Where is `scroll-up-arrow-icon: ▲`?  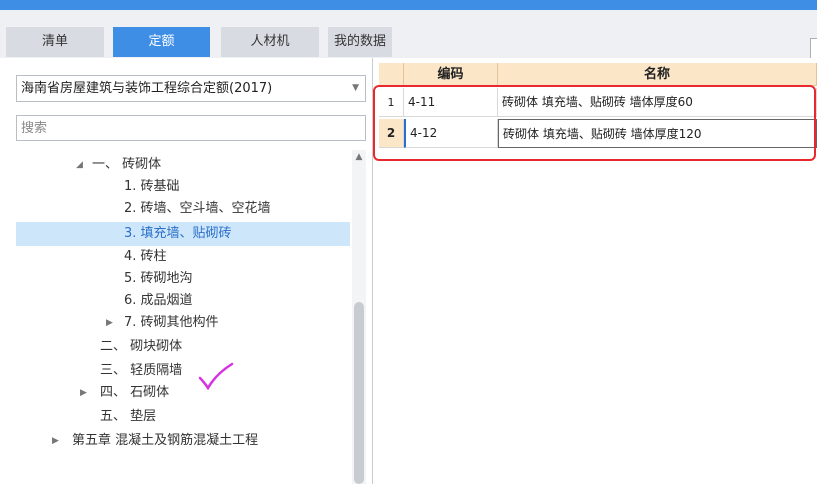 scroll-up-arrow-icon: ▲ is located at coordinates (359, 157).